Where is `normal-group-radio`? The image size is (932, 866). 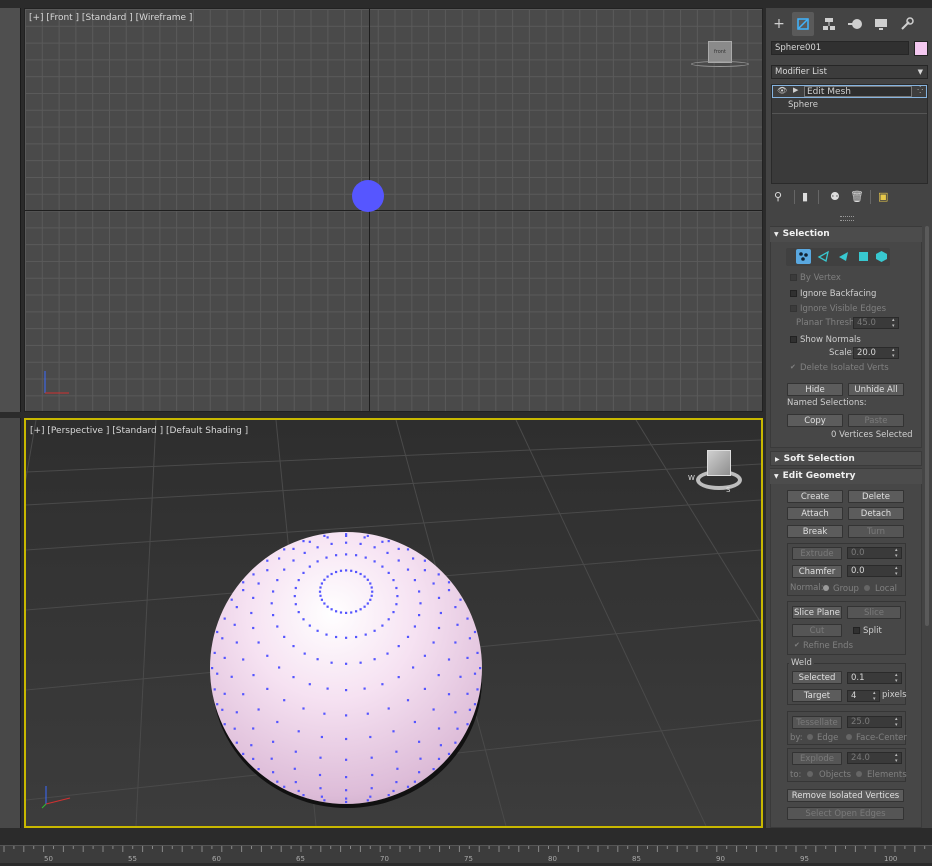
normal-group-radio is located at coordinates (826, 588).